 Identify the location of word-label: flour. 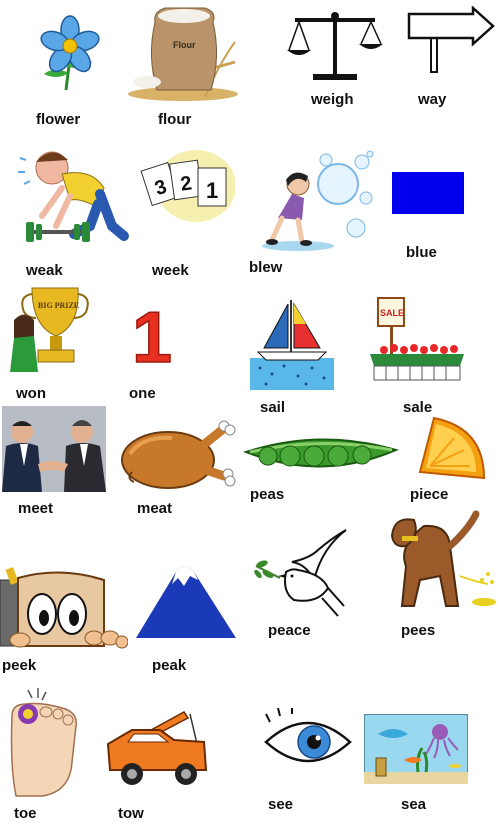
(175, 119).